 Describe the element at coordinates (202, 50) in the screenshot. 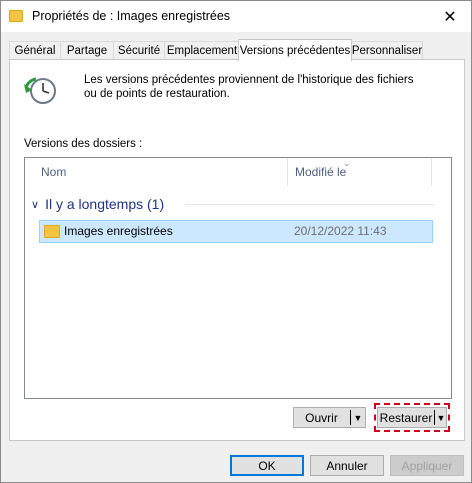

I see `tab-location: Emplacement` at that location.